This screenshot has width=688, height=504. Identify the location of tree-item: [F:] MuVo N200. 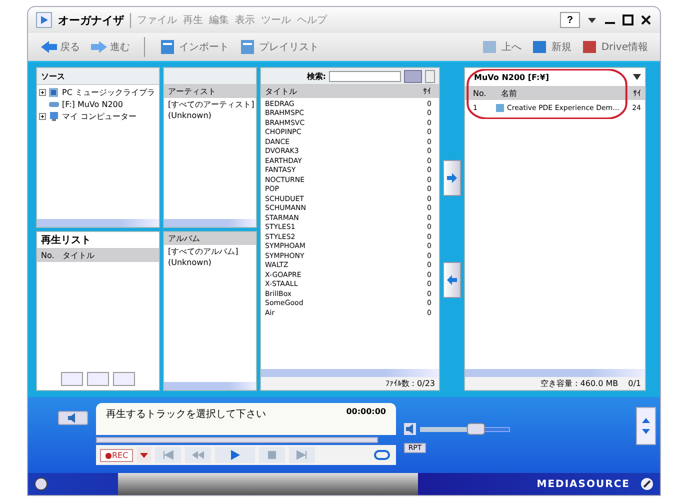
(92, 104).